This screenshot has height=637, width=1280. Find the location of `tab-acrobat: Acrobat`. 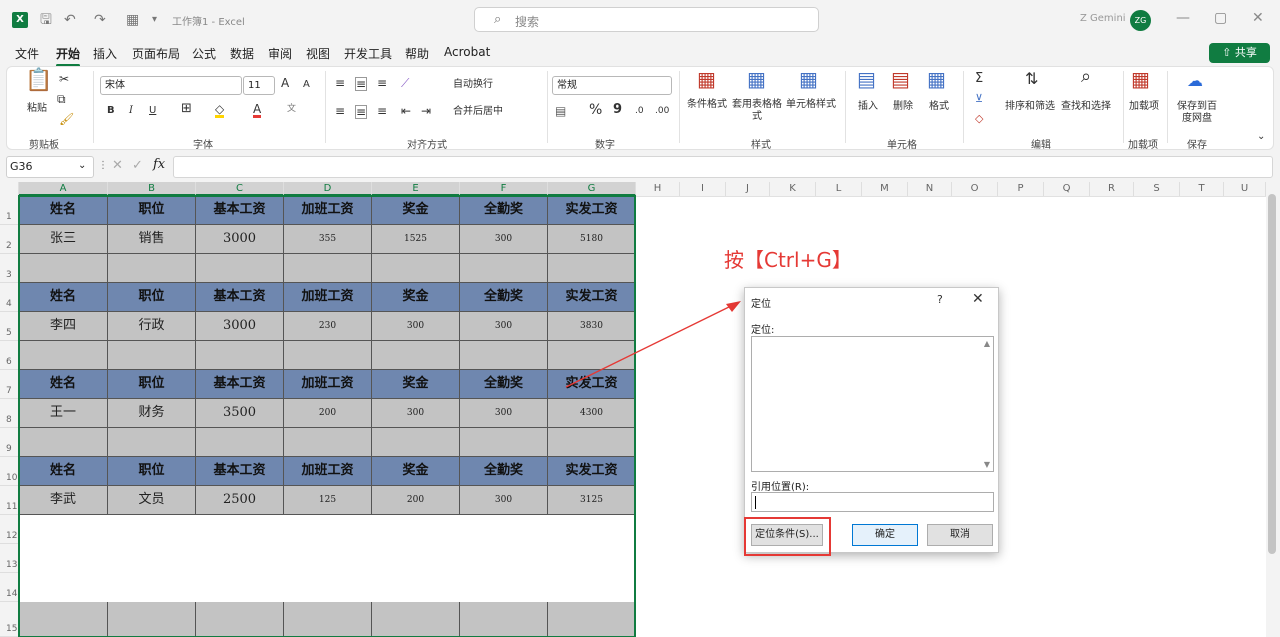

tab-acrobat: Acrobat is located at coordinates (467, 52).